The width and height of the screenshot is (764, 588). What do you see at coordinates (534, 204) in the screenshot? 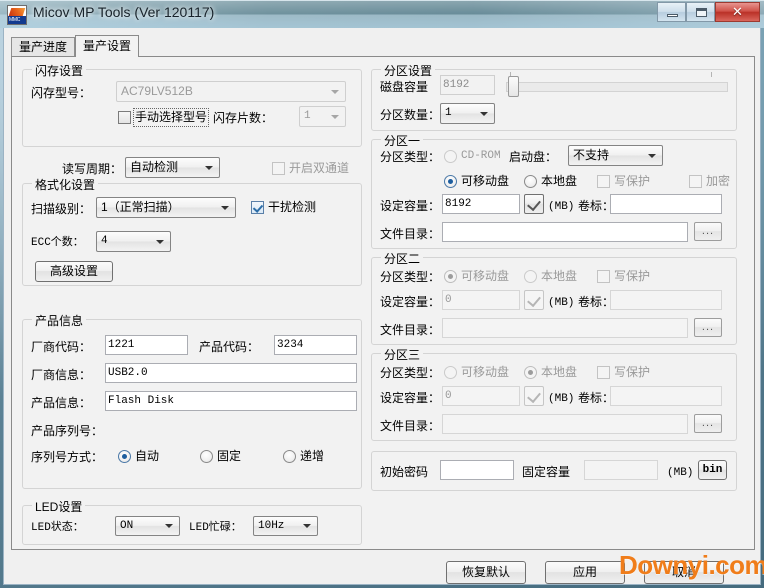
I see `p1-capacity-apply-button` at bounding box center [534, 204].